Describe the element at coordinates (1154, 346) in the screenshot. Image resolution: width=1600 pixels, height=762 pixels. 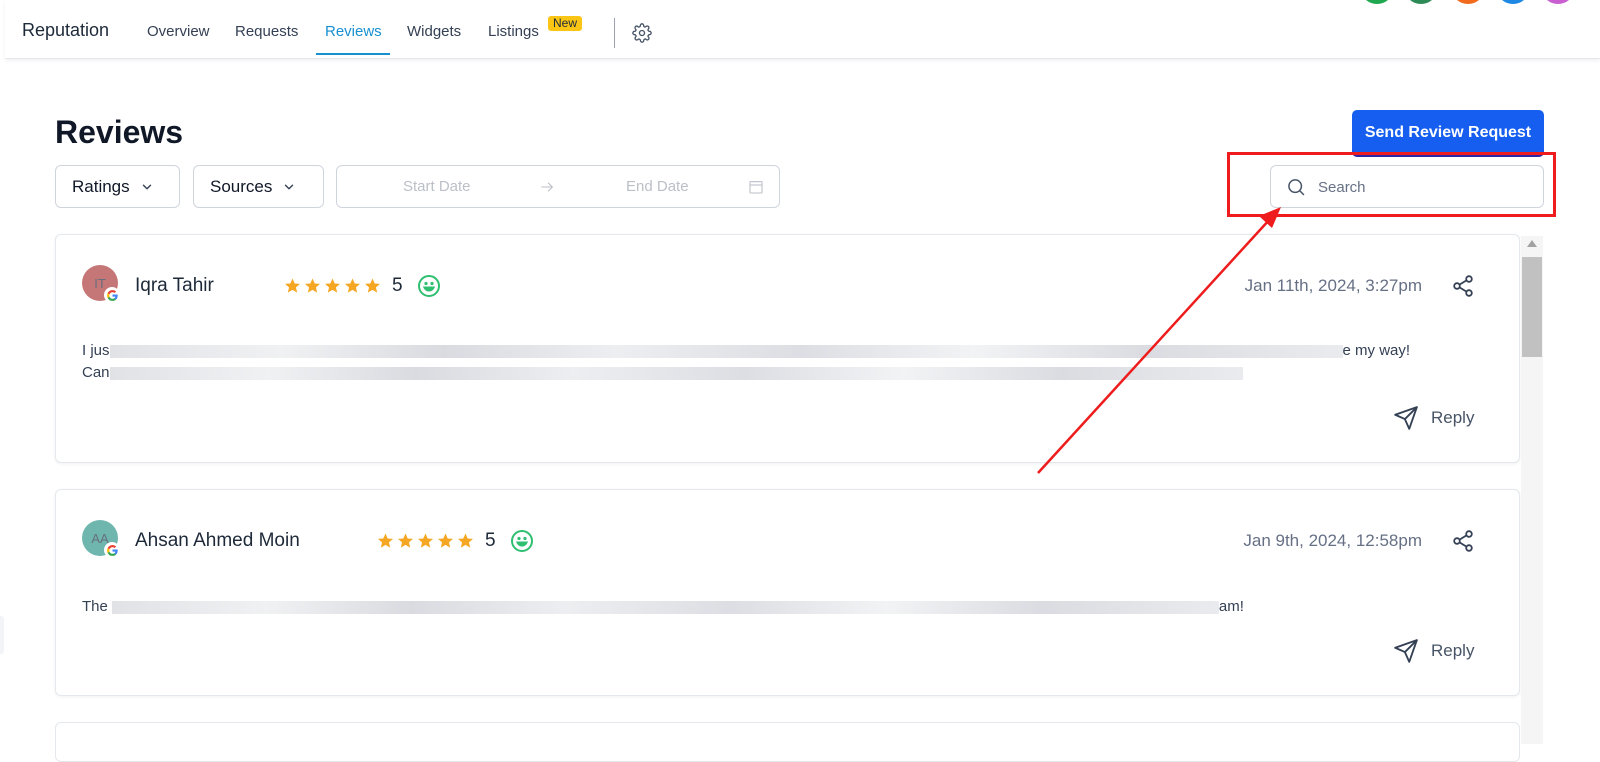
I see `arrow-line` at that location.